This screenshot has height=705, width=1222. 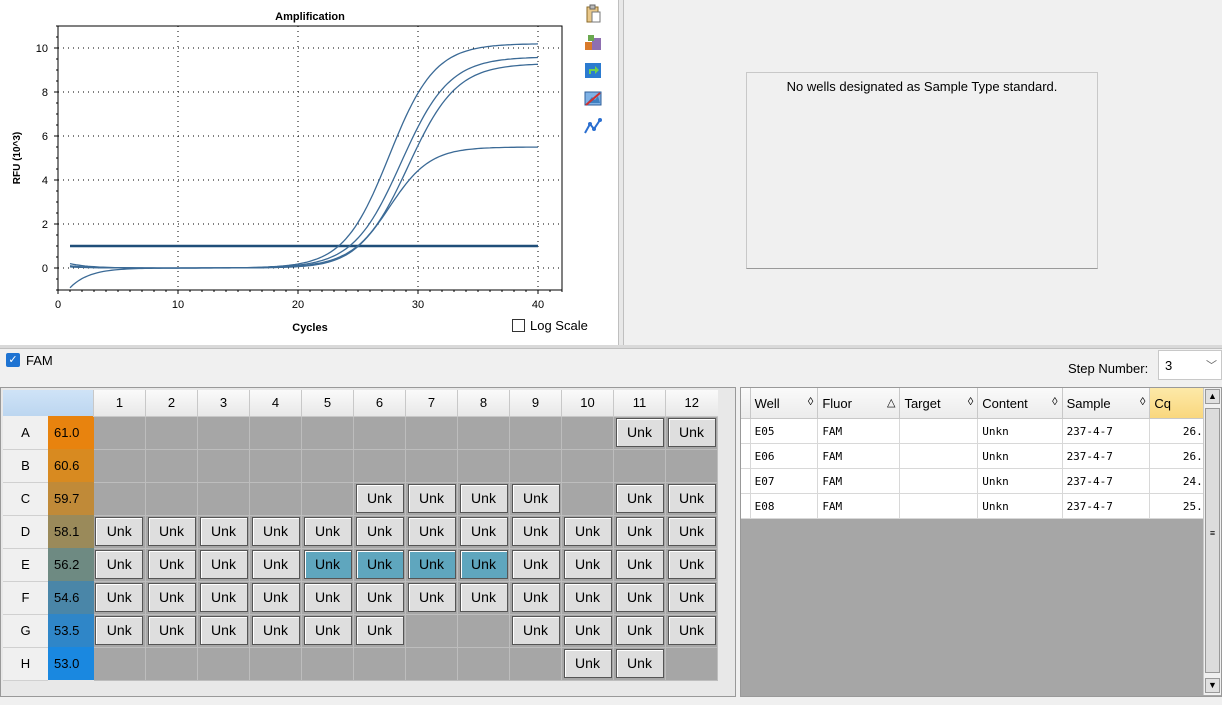 What do you see at coordinates (593, 70) in the screenshot?
I see `refresh-icon` at bounding box center [593, 70].